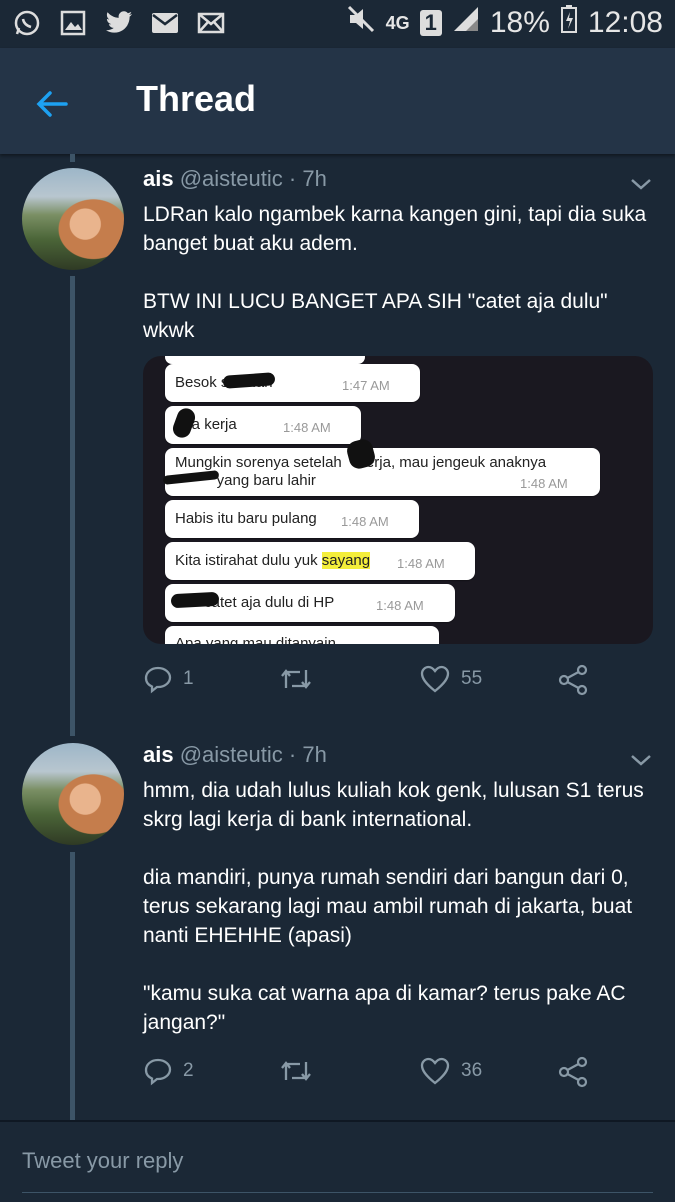 The width and height of the screenshot is (675, 1202). I want to click on mute-icon, so click(361, 23).